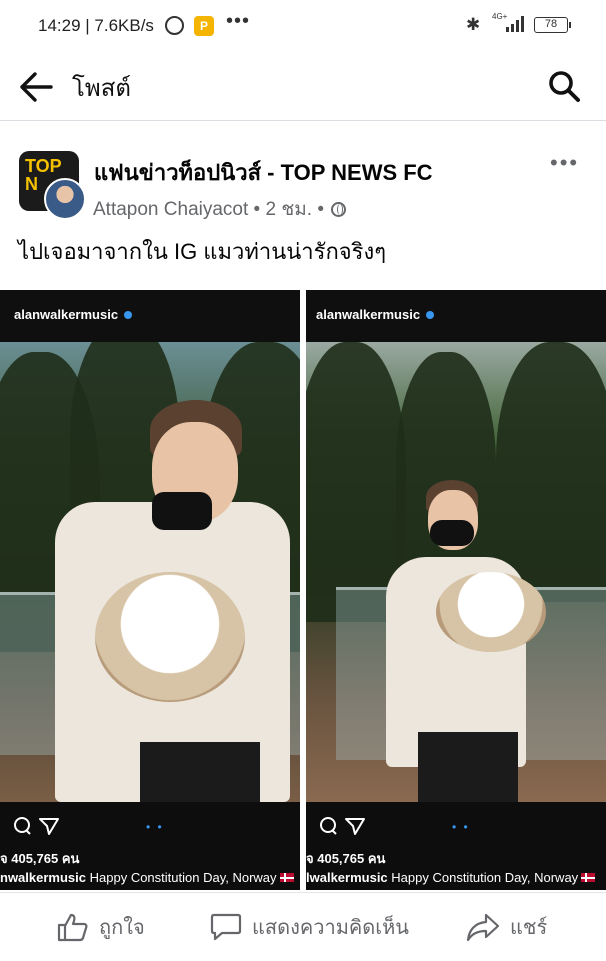 The height and width of the screenshot is (961, 606). I want to click on post-text: ไปเจอมาจากใน IG แมวท่านน่ารักจริงๆ, so click(202, 251).